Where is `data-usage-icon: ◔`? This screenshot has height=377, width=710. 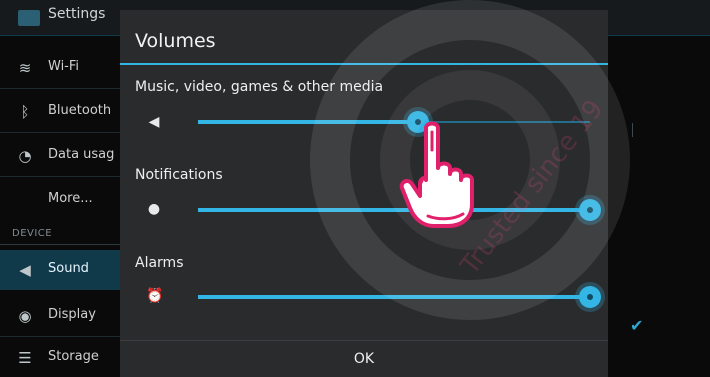
data-usage-icon: ◔ is located at coordinates (25, 156).